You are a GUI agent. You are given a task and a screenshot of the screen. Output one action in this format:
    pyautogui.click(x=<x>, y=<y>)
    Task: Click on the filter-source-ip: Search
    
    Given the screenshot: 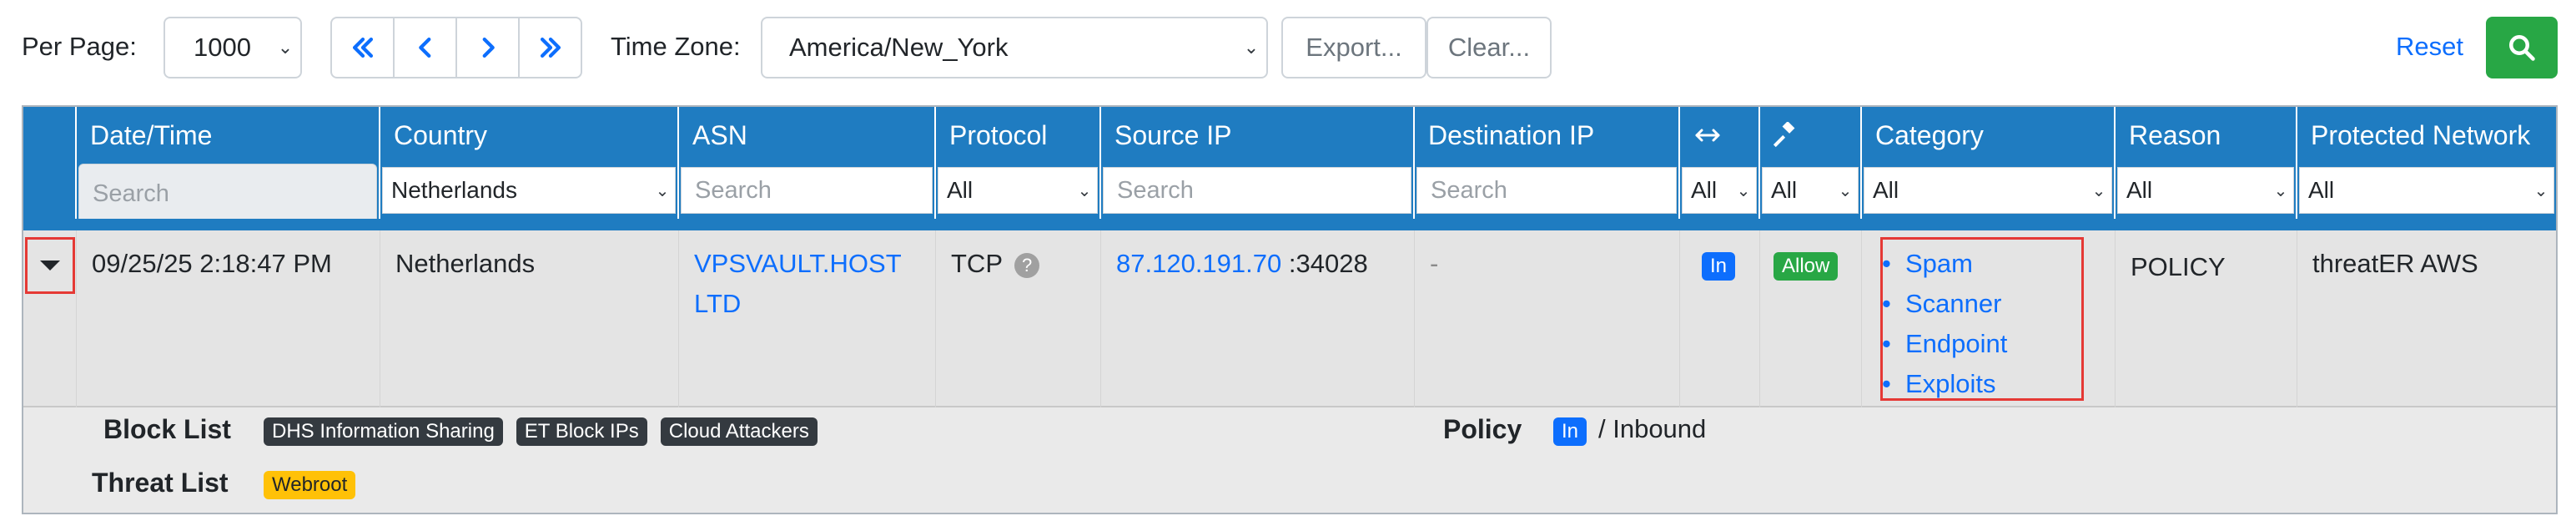 What is the action you would take?
    pyautogui.click(x=1258, y=191)
    